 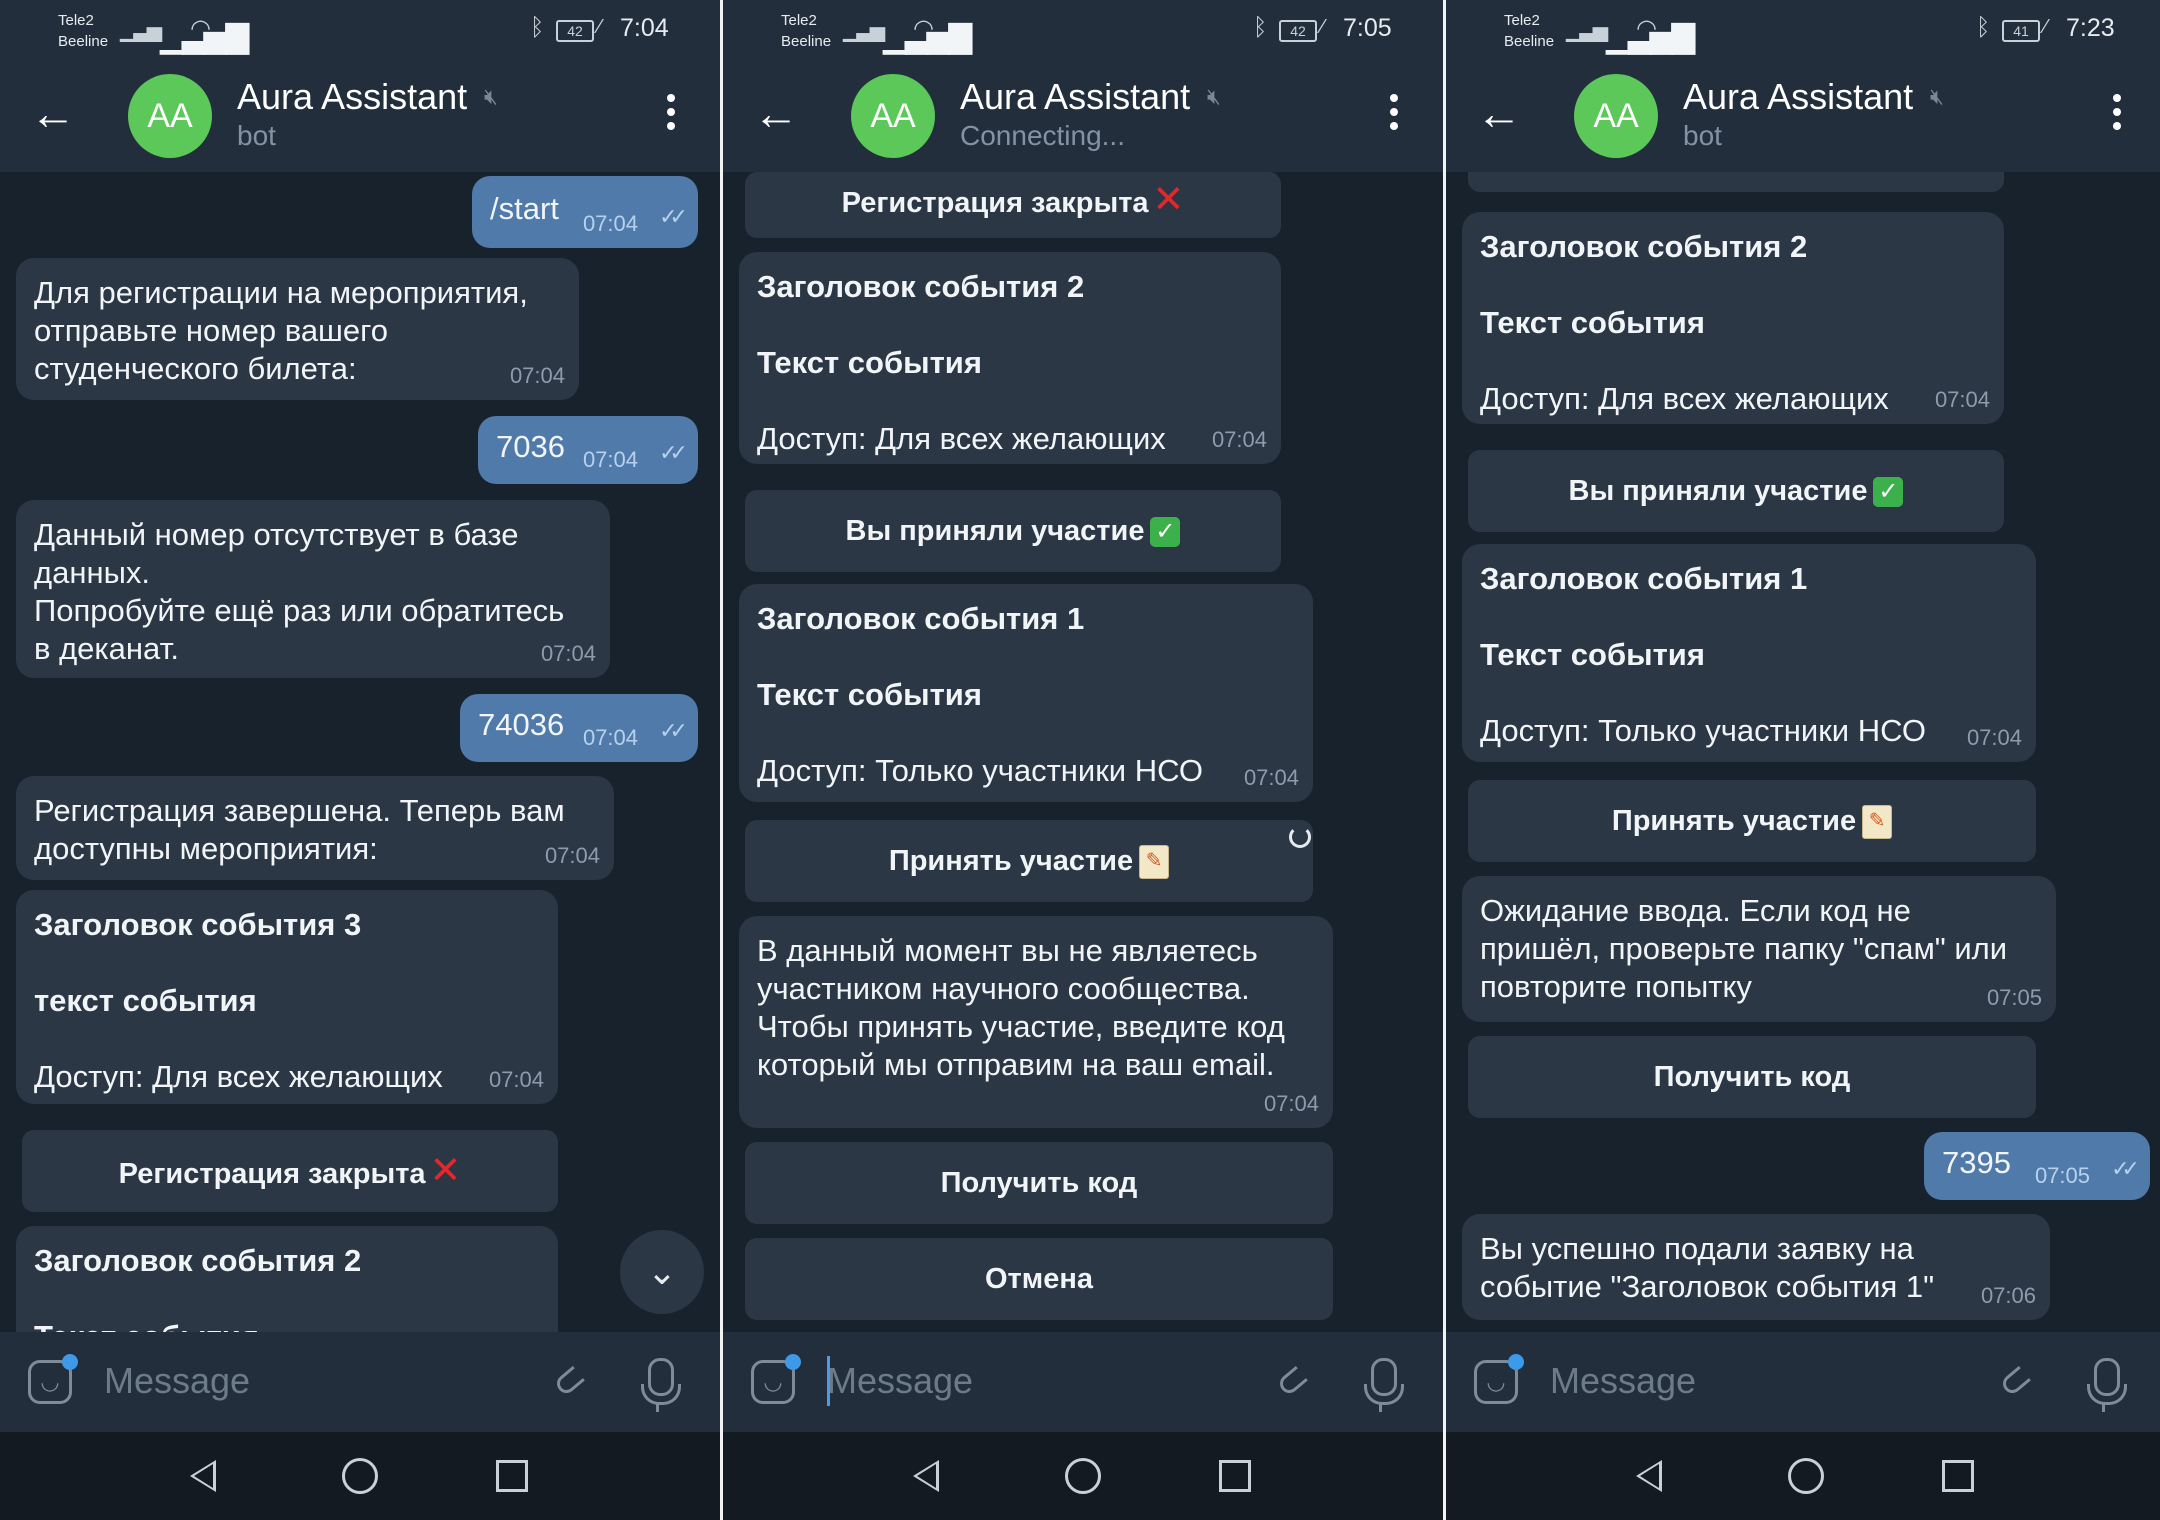 What do you see at coordinates (524, 208) in the screenshot?
I see `message-text: /start` at bounding box center [524, 208].